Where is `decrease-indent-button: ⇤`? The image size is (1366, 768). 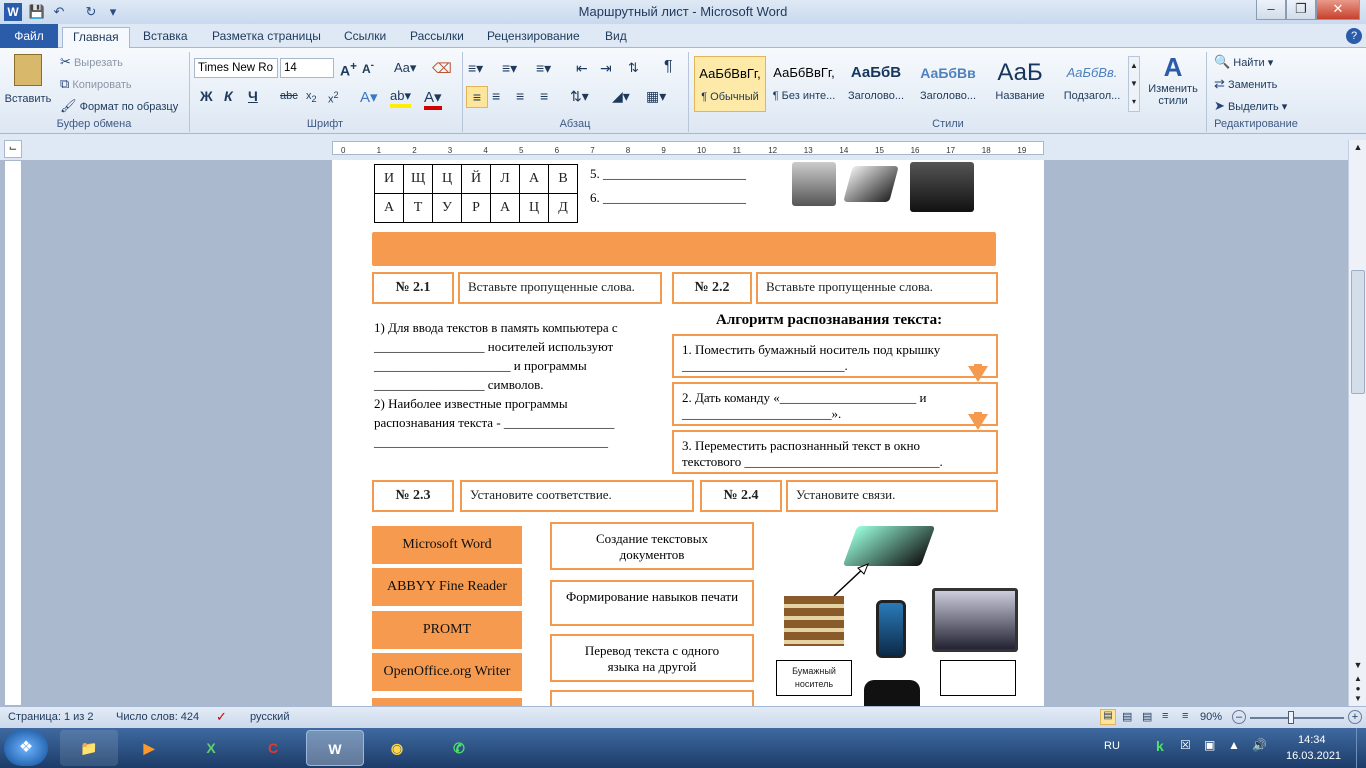 decrease-indent-button: ⇤ is located at coordinates (582, 68).